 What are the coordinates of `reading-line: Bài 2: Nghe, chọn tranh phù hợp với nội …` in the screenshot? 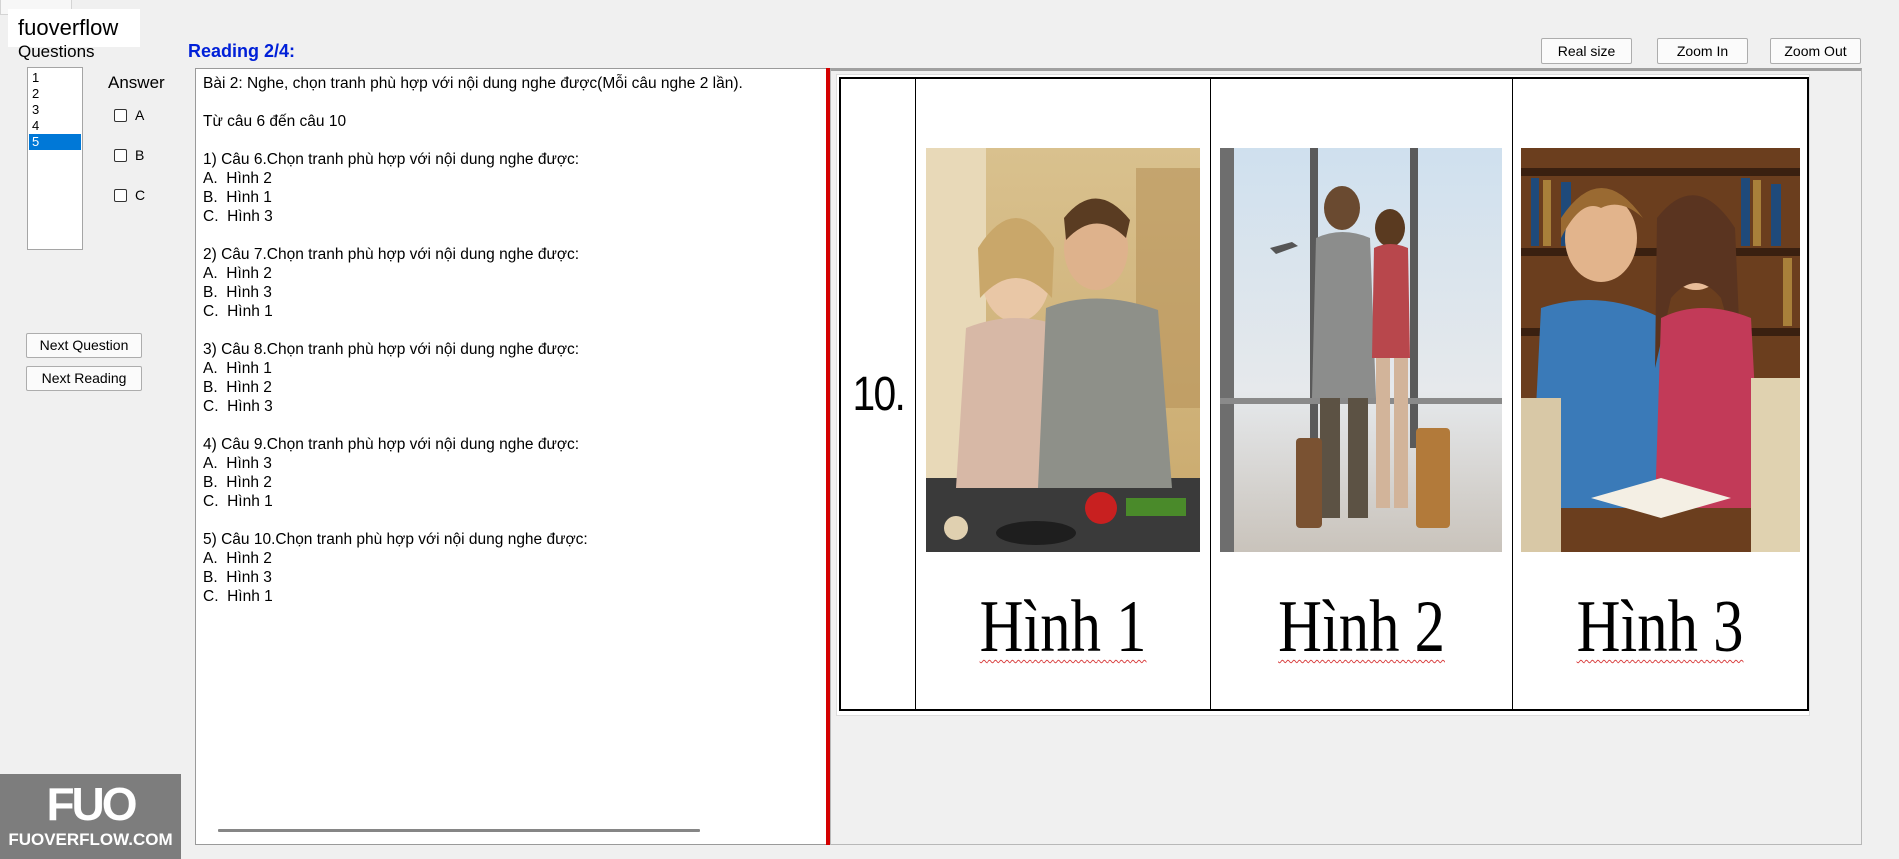 It's located at (473, 83).